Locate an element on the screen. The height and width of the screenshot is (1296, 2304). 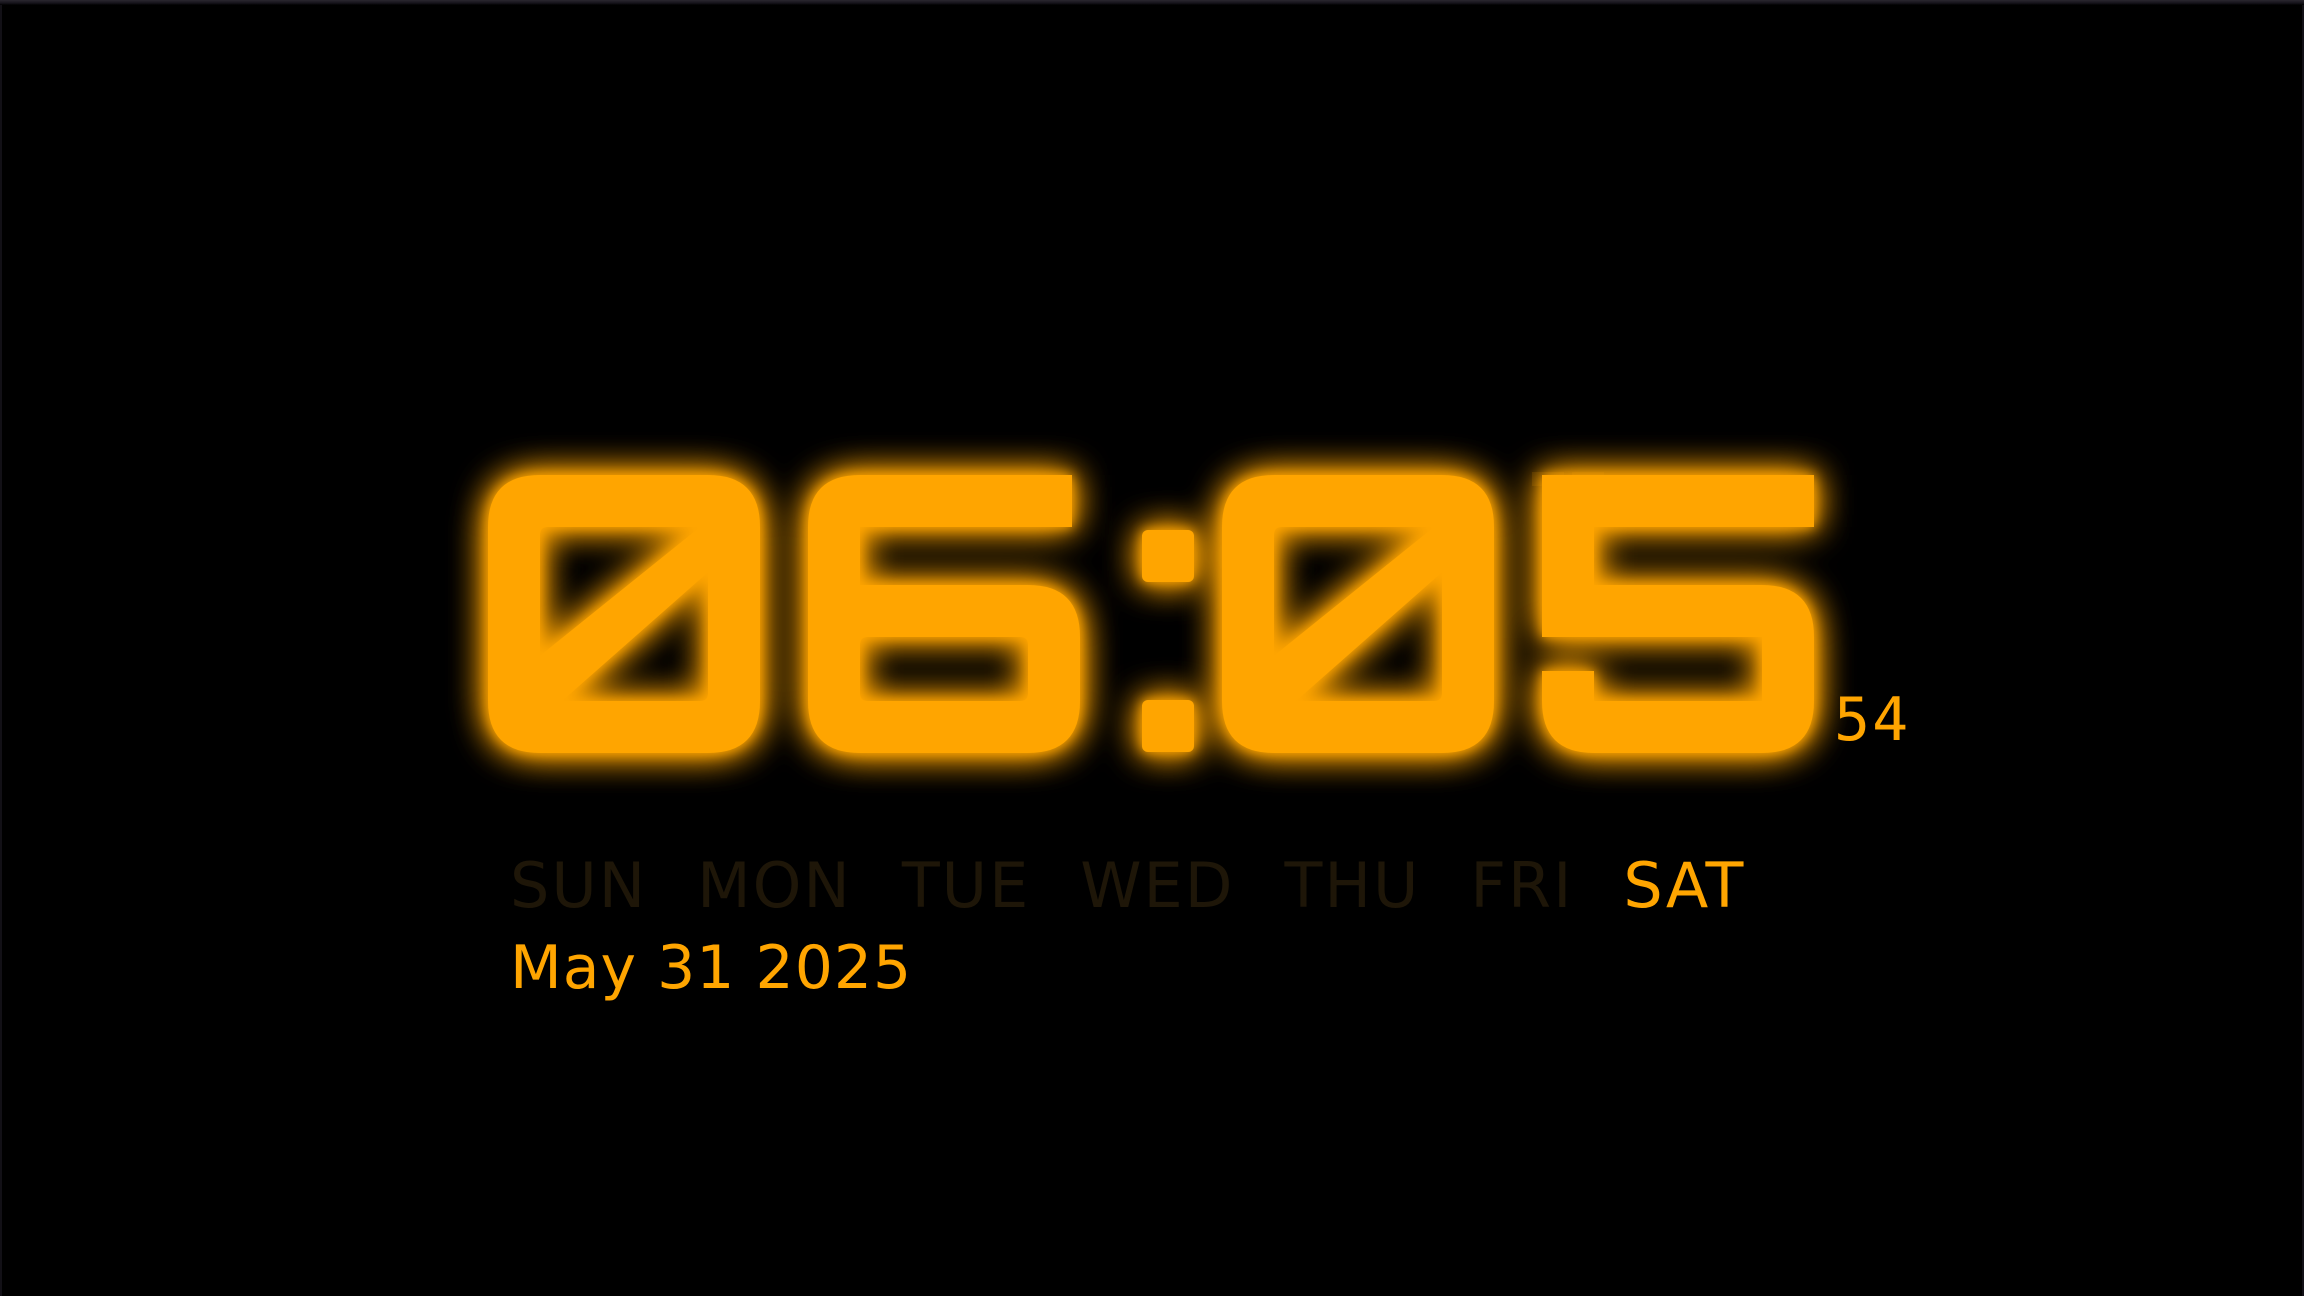
digit-five is located at coordinates (1678, 614).